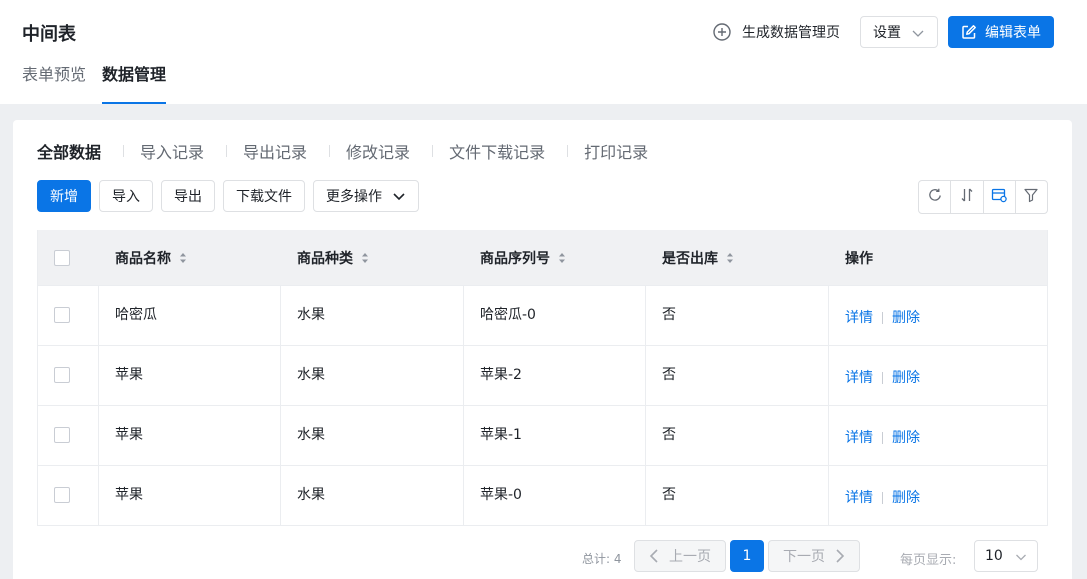 The height and width of the screenshot is (579, 1087). What do you see at coordinates (275, 151) in the screenshot?
I see `tab-export-records: 导出记录` at bounding box center [275, 151].